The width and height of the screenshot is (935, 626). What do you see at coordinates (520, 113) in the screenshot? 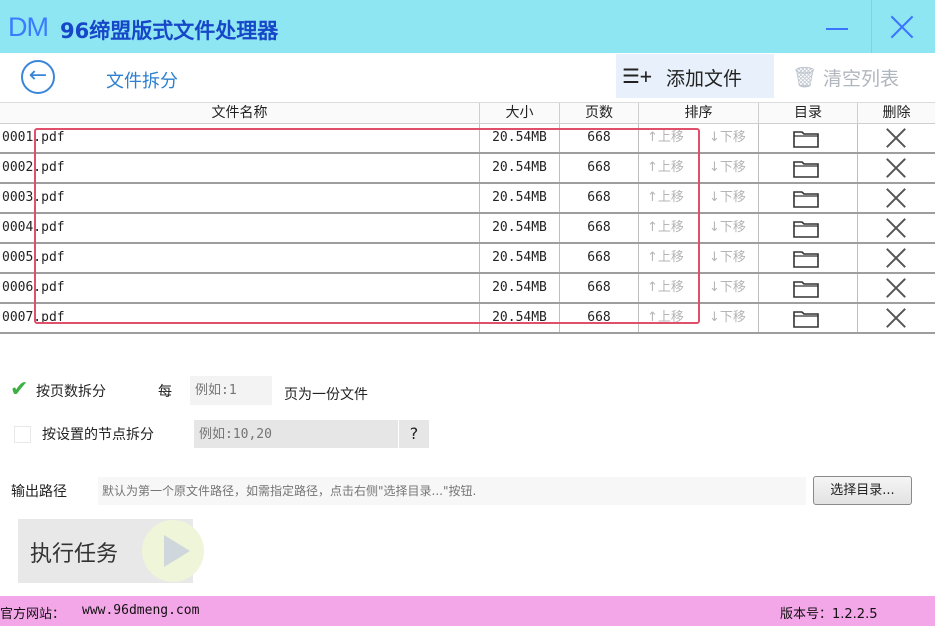
I see `column-header-size: 大小` at bounding box center [520, 113].